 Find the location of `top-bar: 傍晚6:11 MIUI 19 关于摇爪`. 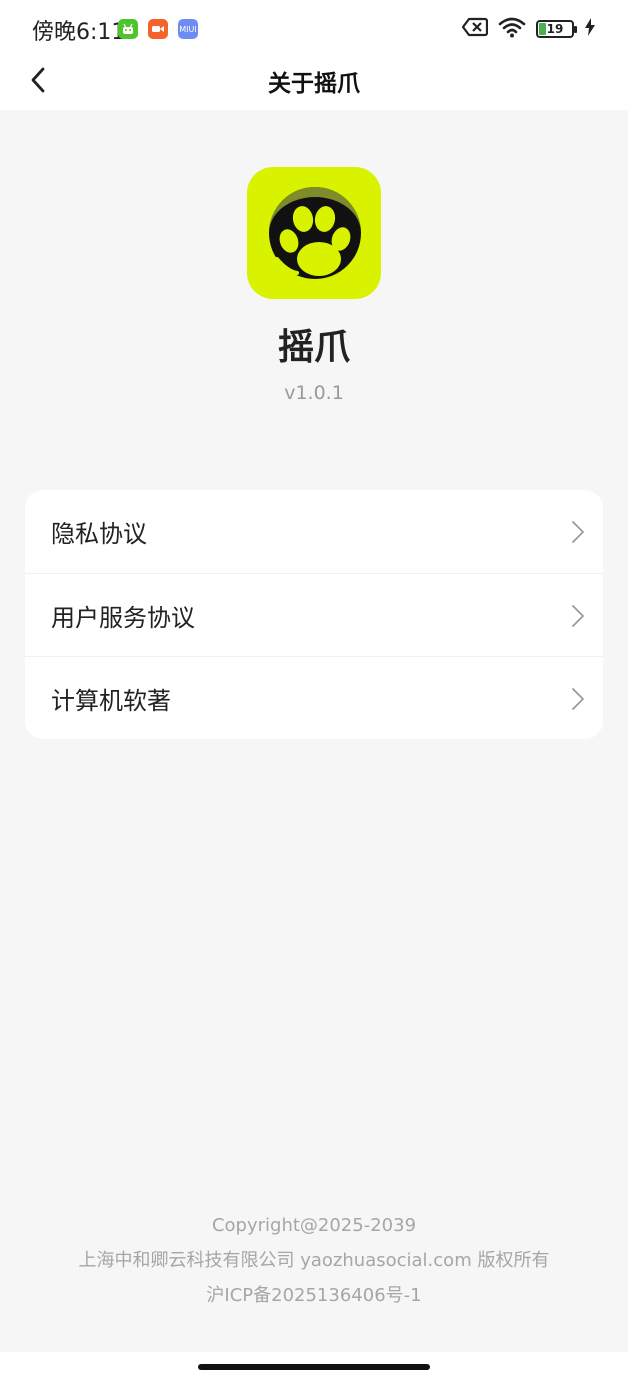

top-bar: 傍晚6:11 MIUI 19 关于摇爪 is located at coordinates (314, 55).